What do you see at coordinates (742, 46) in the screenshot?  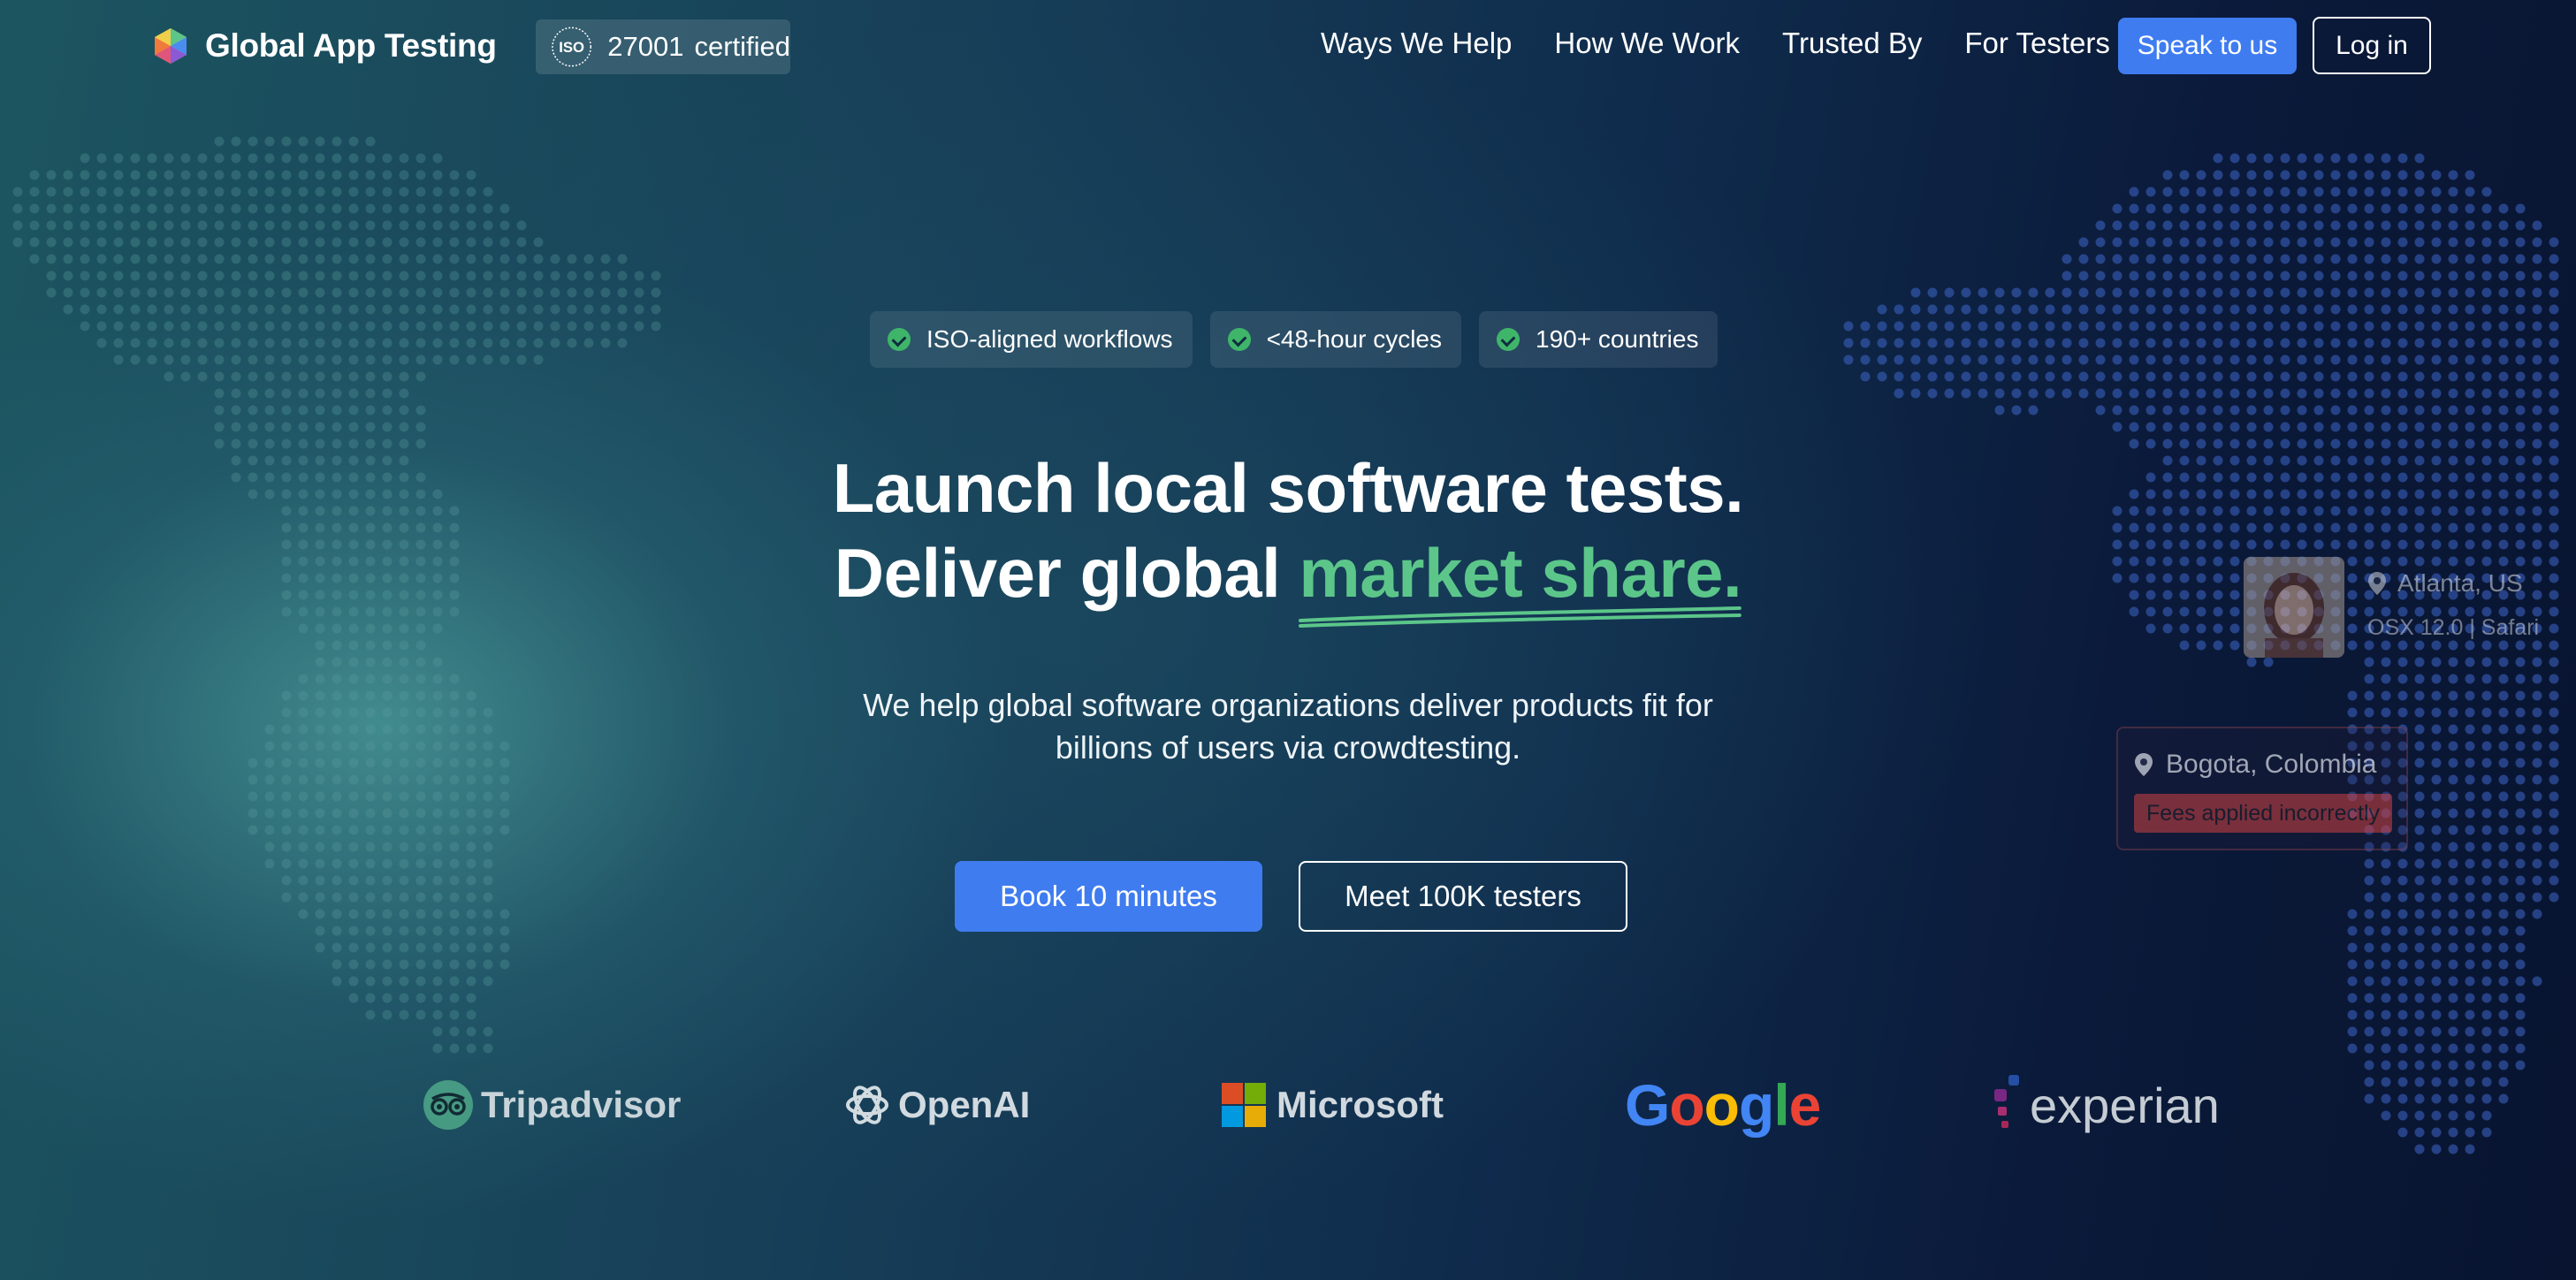 I see `iso-label: certified` at bounding box center [742, 46].